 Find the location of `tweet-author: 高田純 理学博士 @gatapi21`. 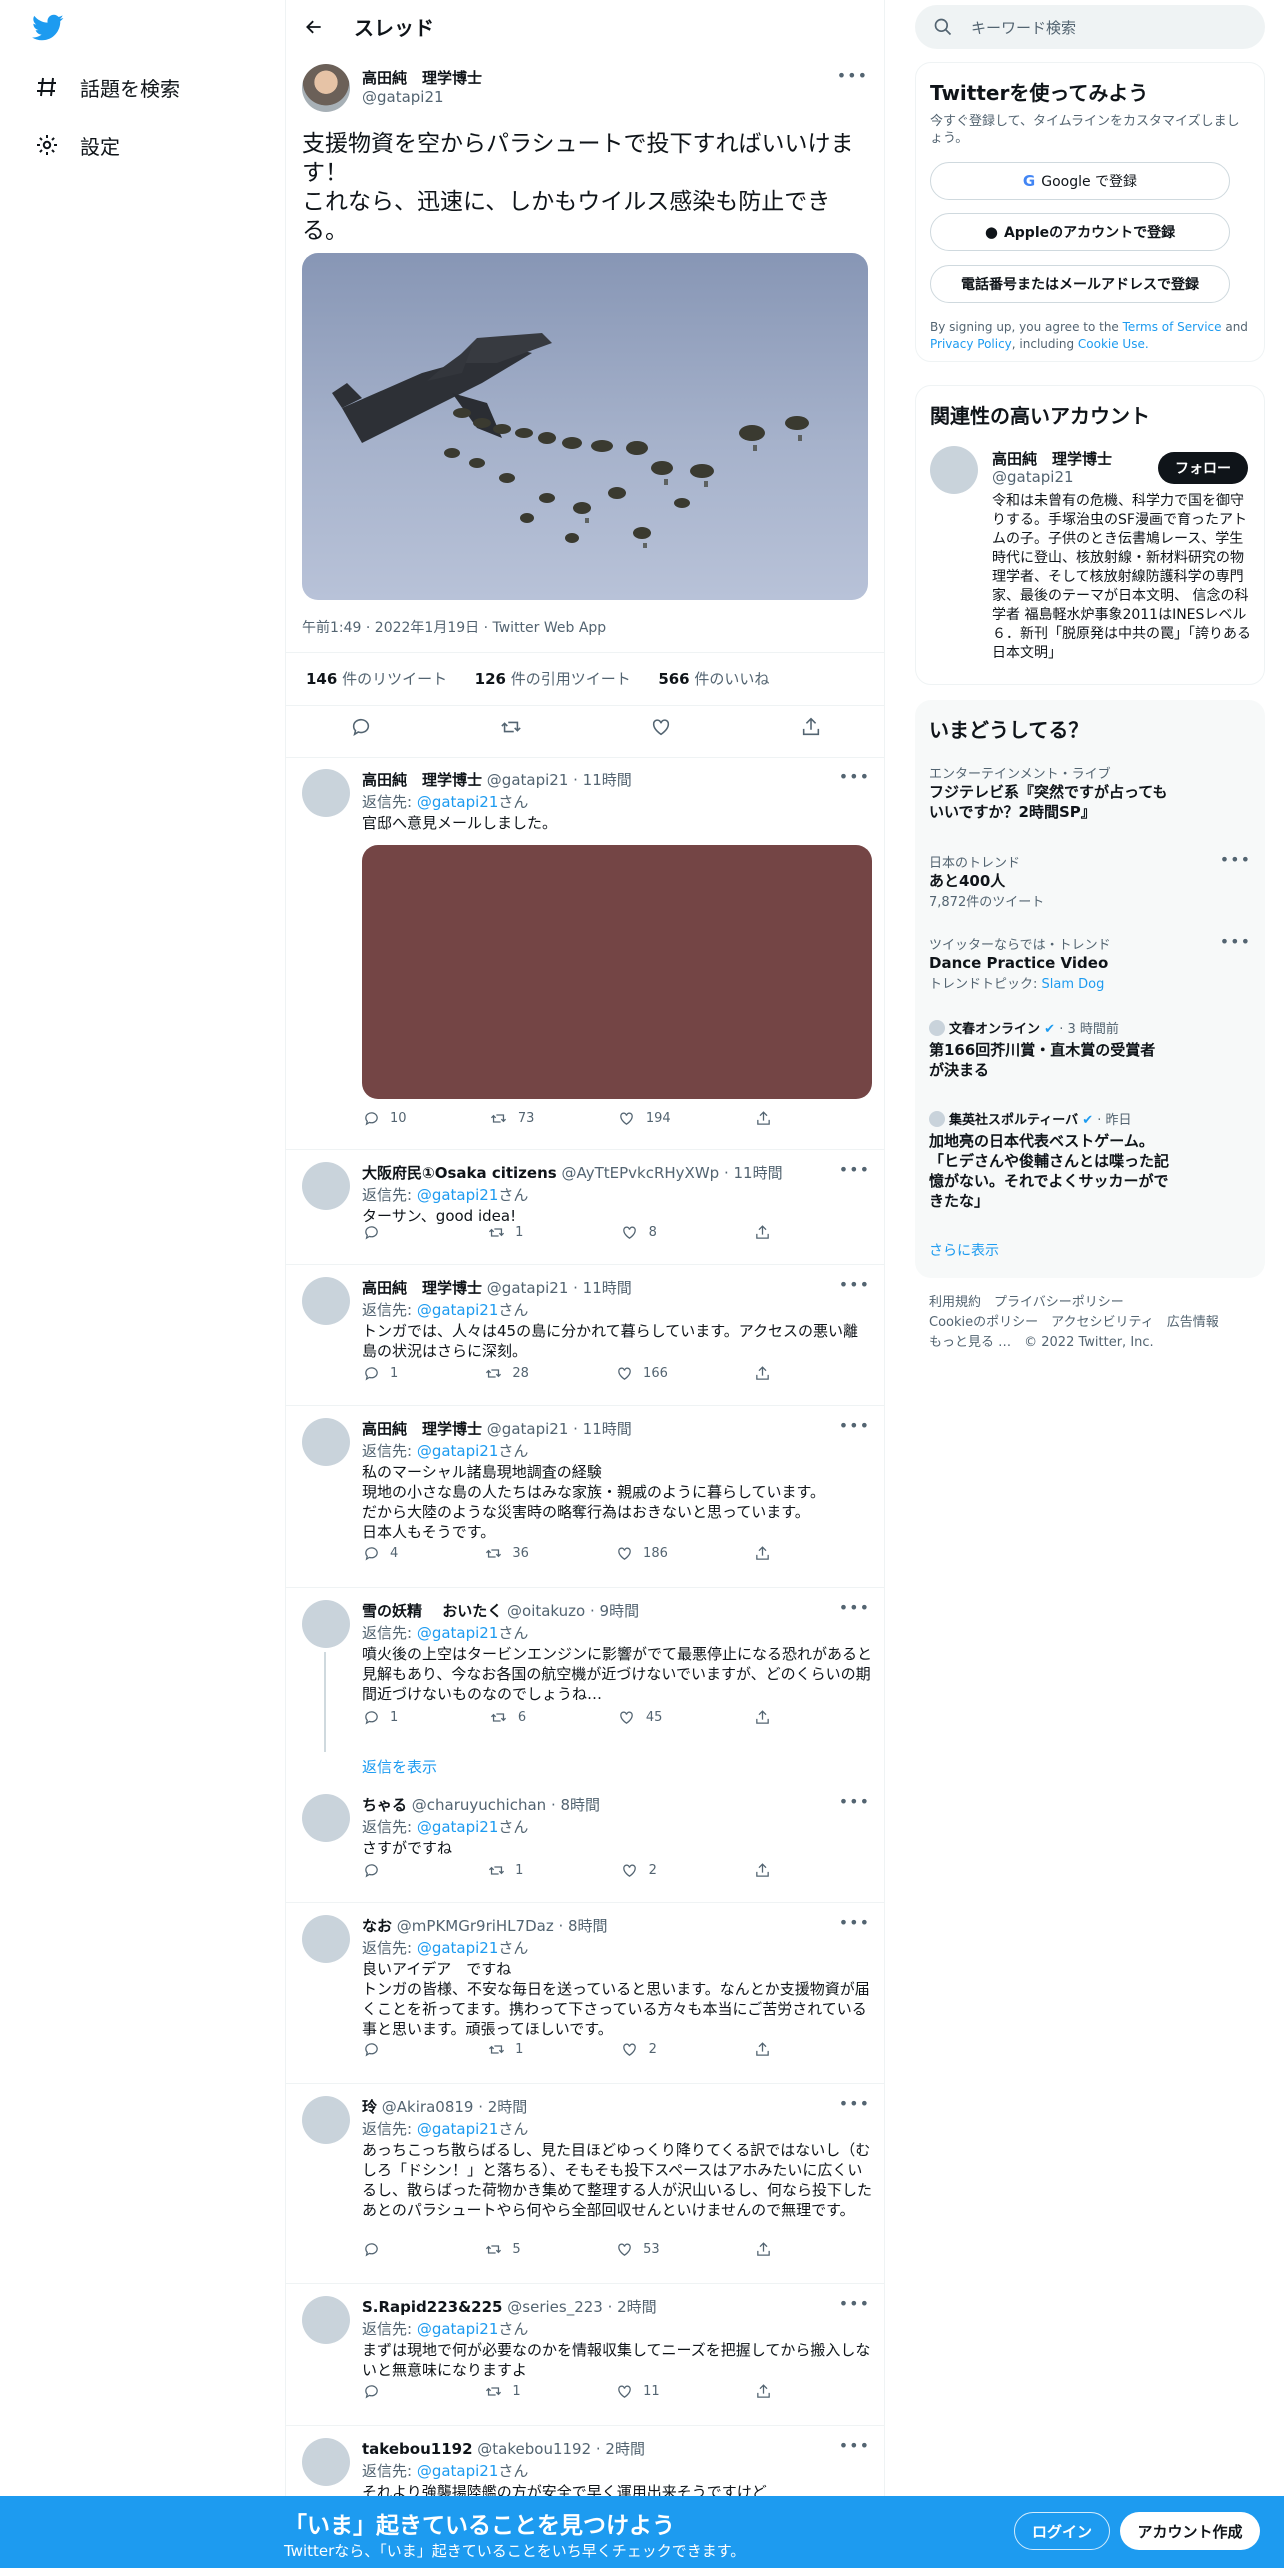

tweet-author: 高田純 理学博士 @gatapi21 is located at coordinates (422, 86).